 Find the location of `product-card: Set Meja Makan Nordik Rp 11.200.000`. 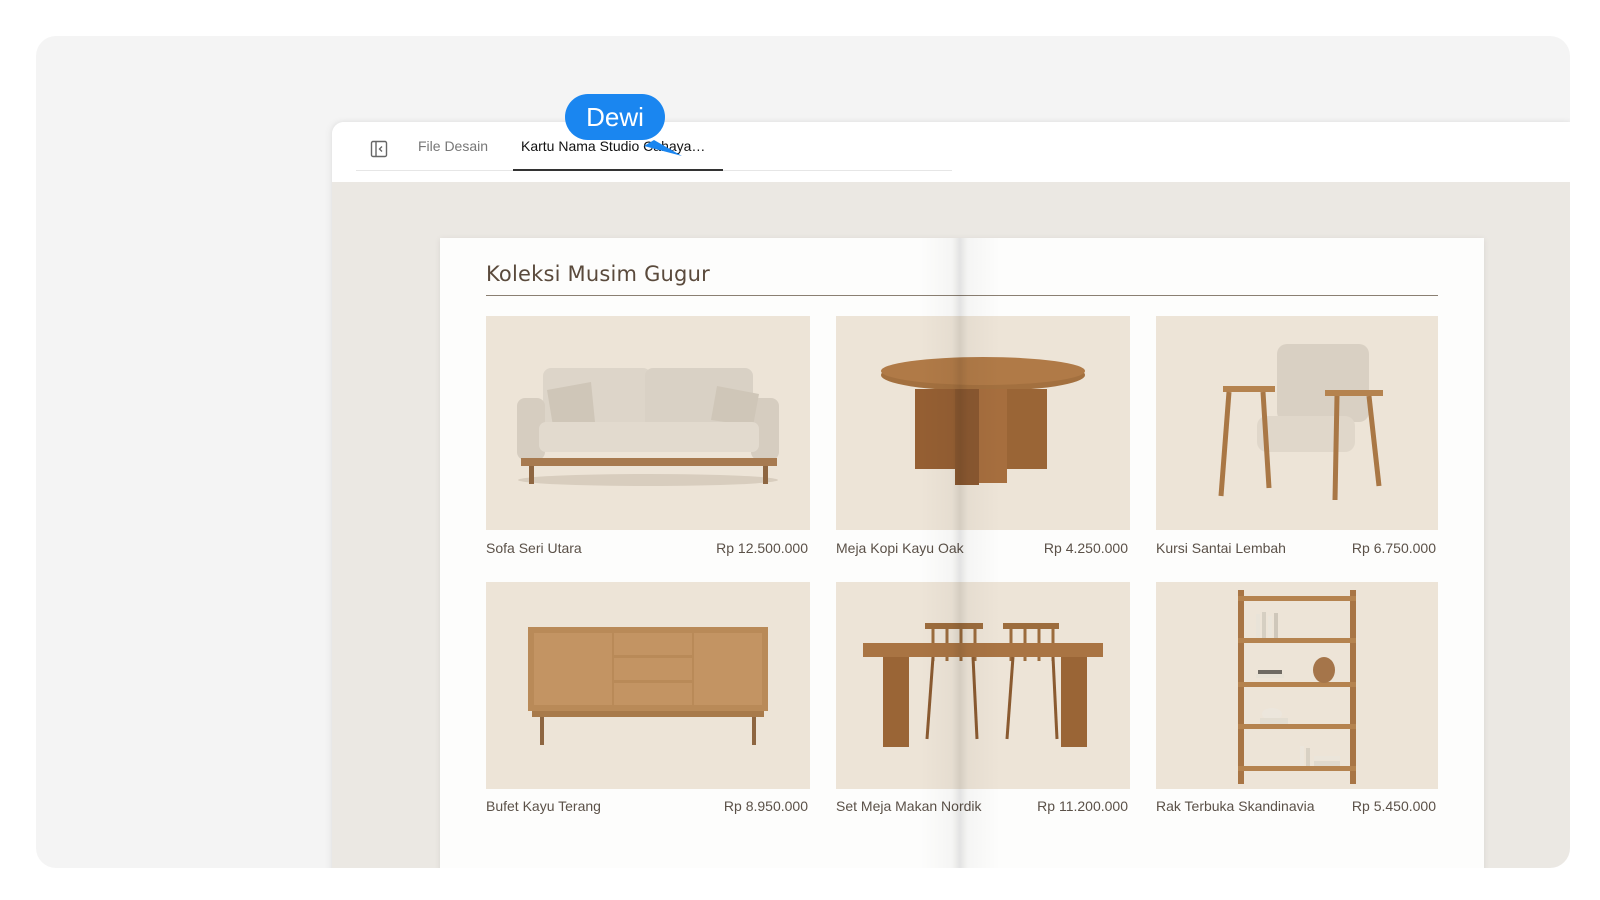

product-card: Set Meja Makan Nordik Rp 11.200.000 is located at coordinates (983, 707).